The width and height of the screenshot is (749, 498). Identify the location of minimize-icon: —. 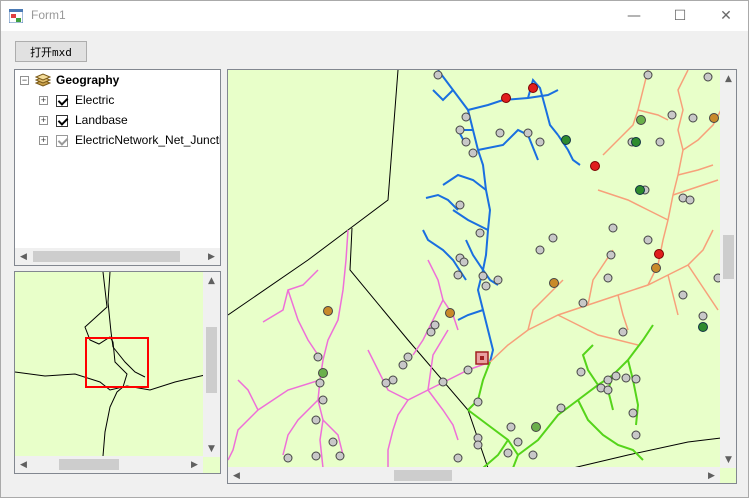
(634, 16).